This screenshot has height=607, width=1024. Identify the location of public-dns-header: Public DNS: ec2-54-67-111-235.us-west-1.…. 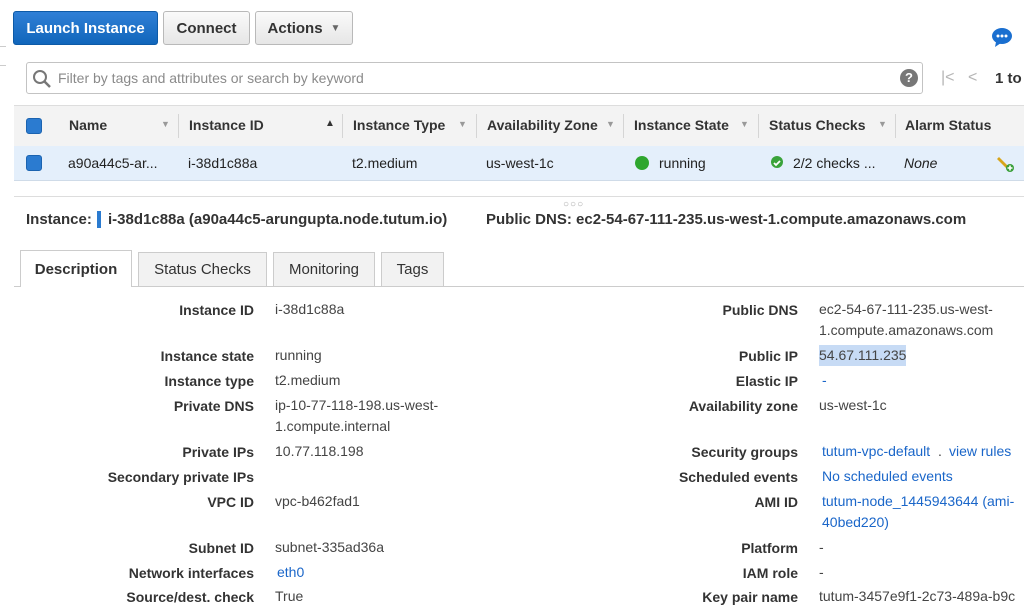
(726, 219).